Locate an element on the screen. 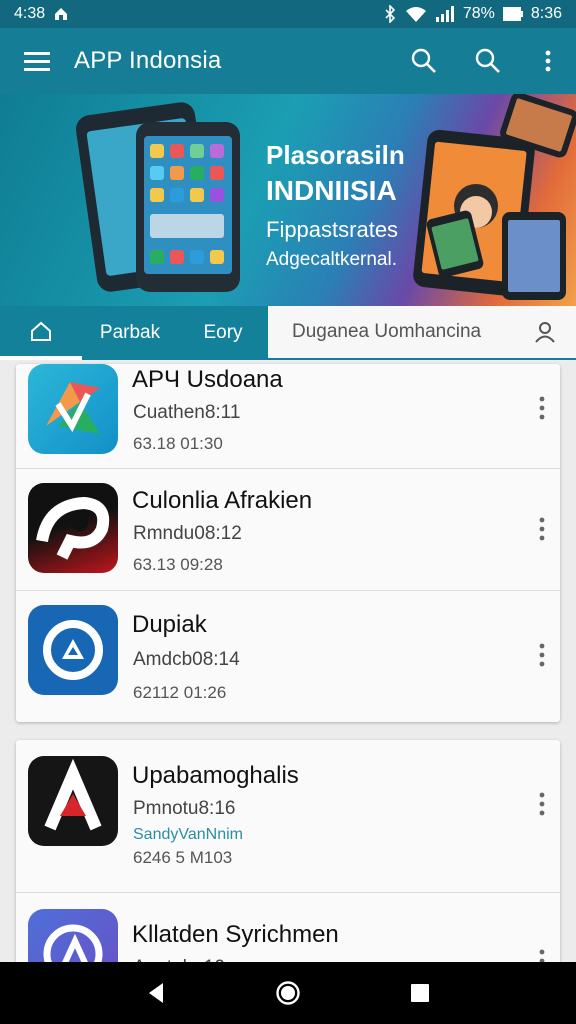 This screenshot has height=1024, width=576. status-left: 4:38 is located at coordinates (41, 14).